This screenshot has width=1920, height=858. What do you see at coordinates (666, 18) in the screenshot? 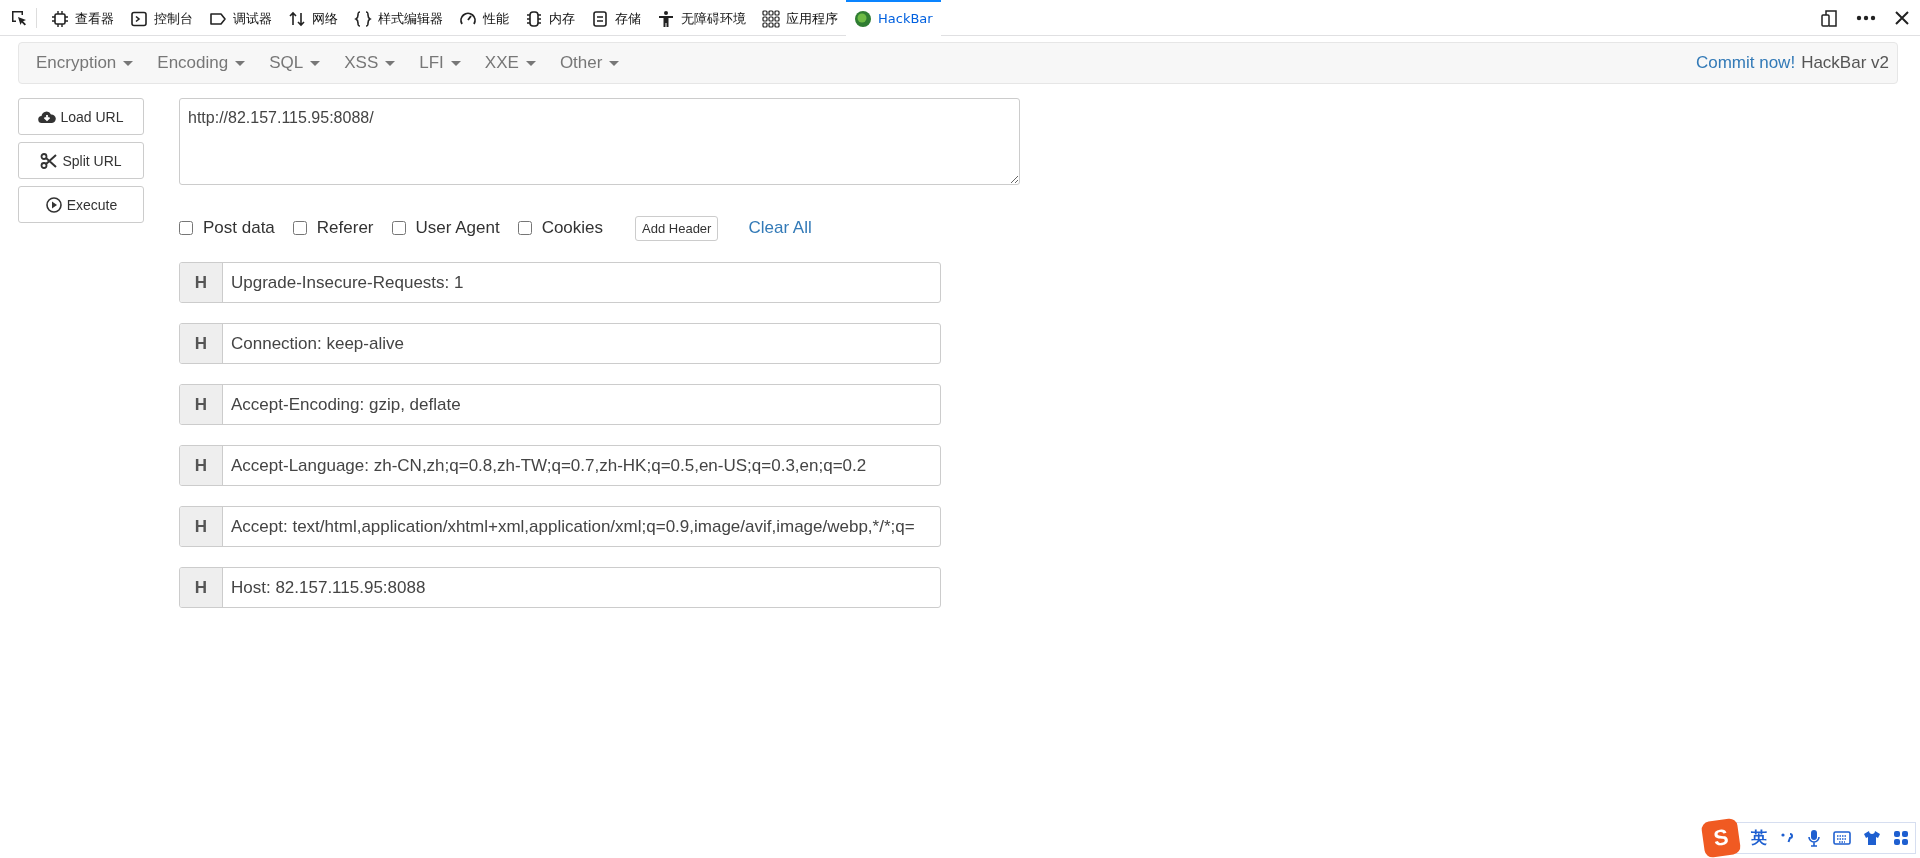
I see `accessibility-person-icon` at bounding box center [666, 18].